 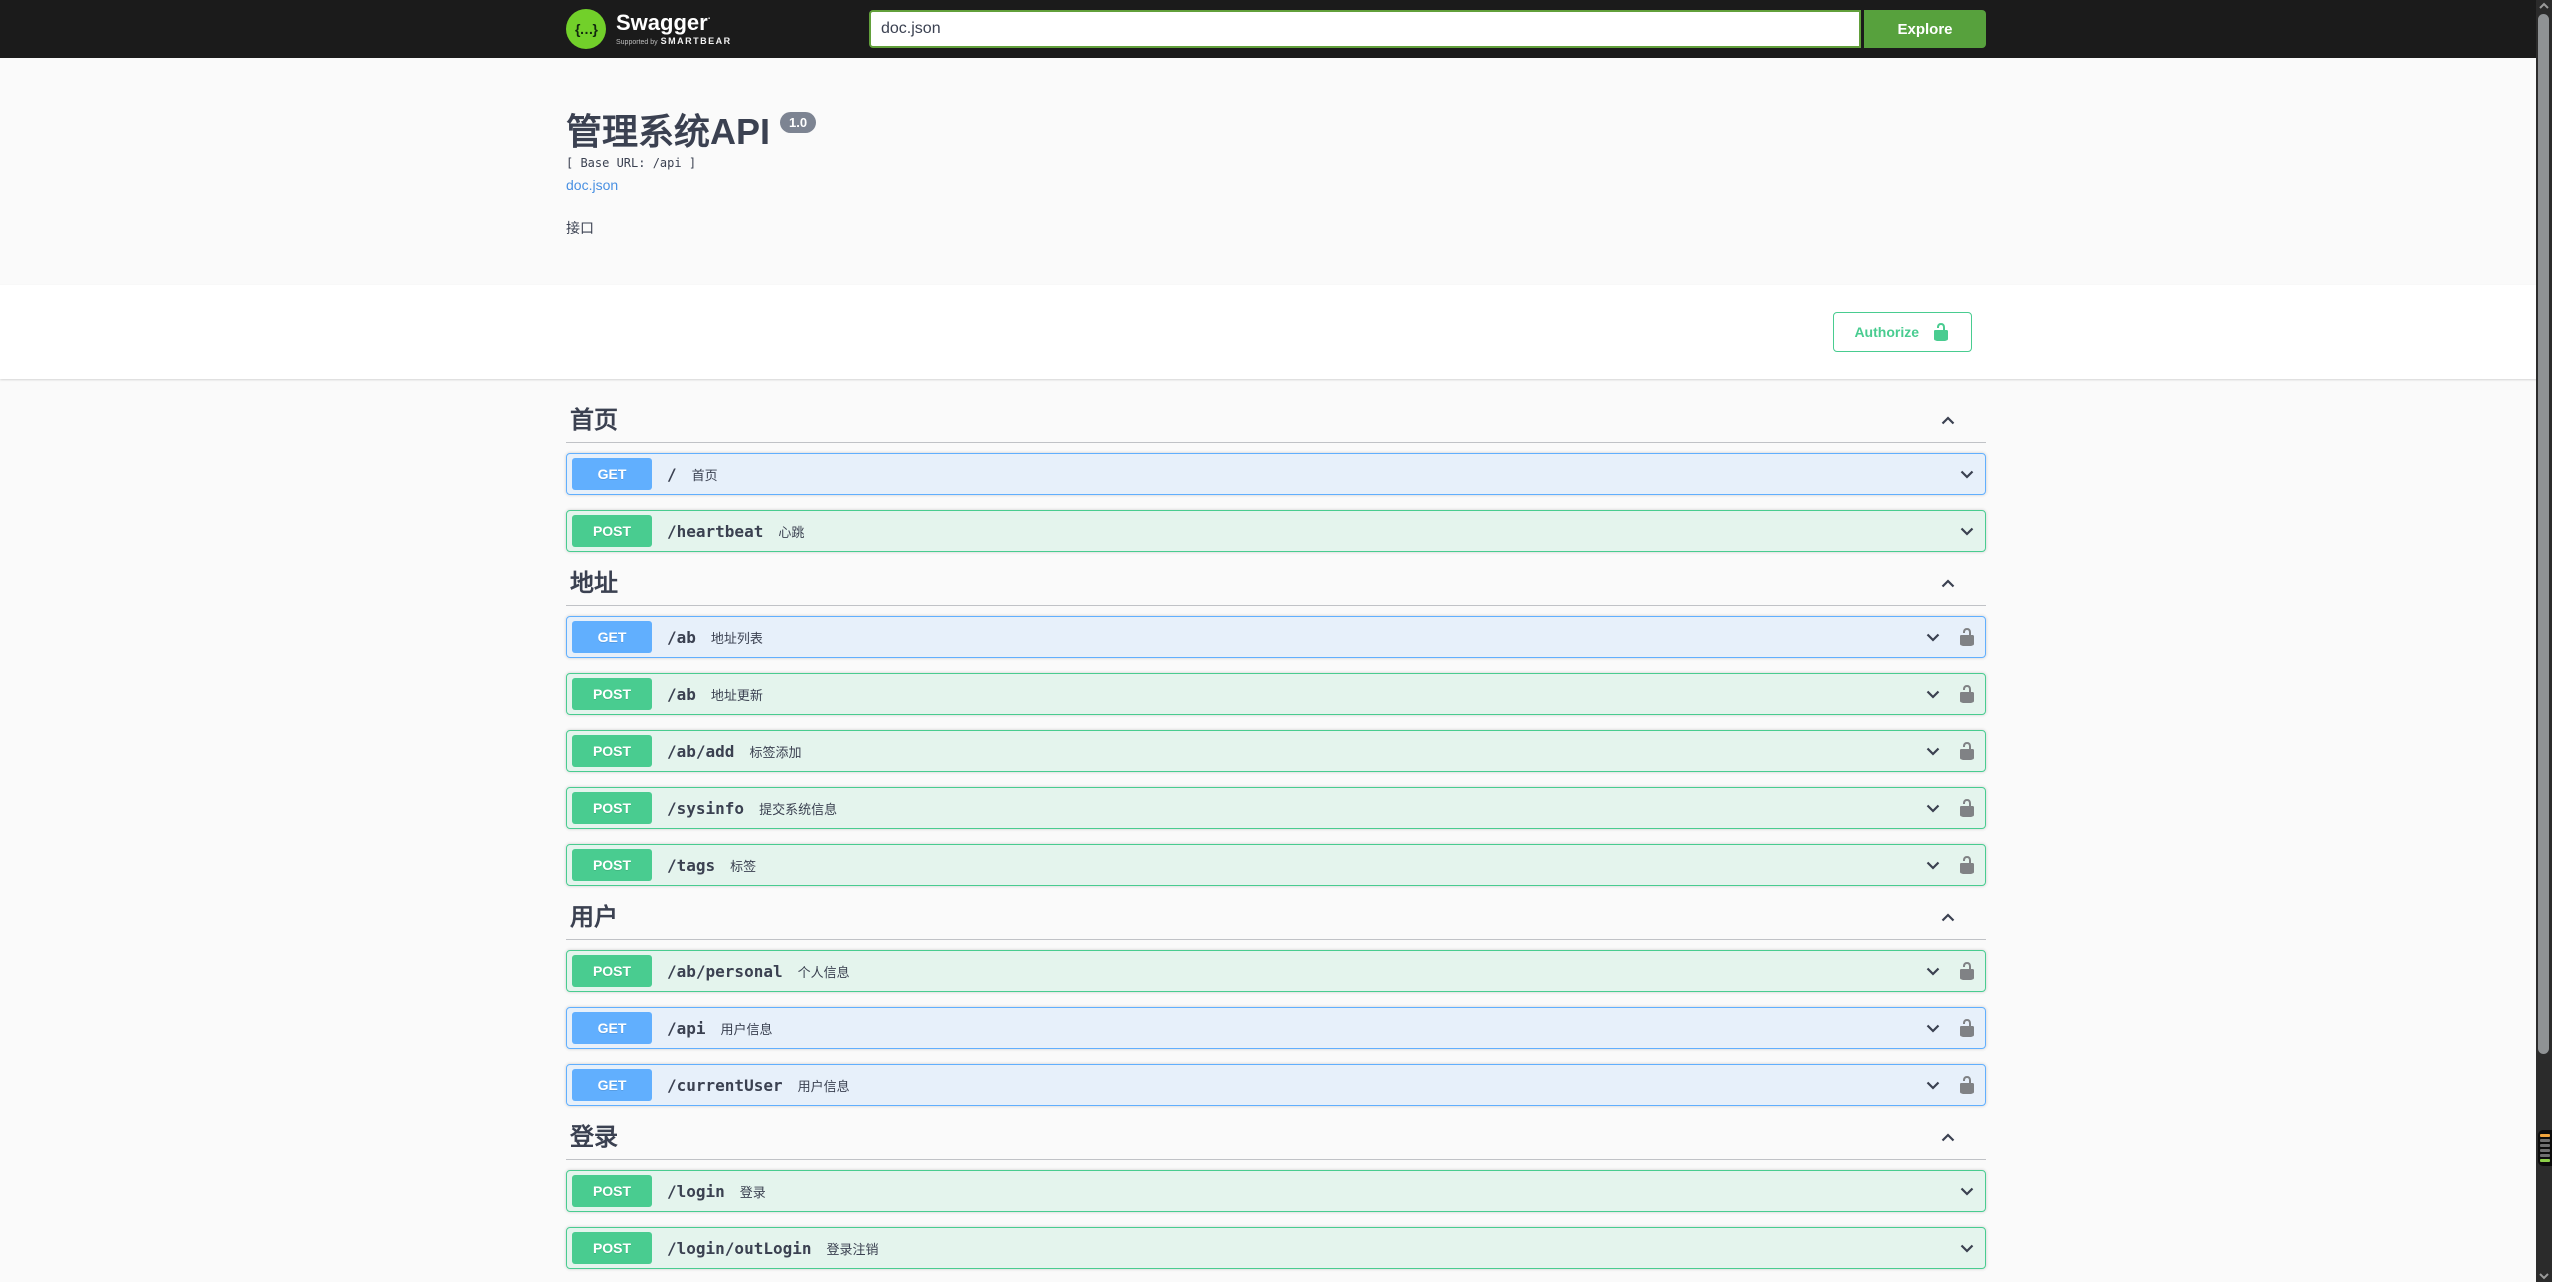 What do you see at coordinates (1925, 29) in the screenshot?
I see `explore-button: Explore` at bounding box center [1925, 29].